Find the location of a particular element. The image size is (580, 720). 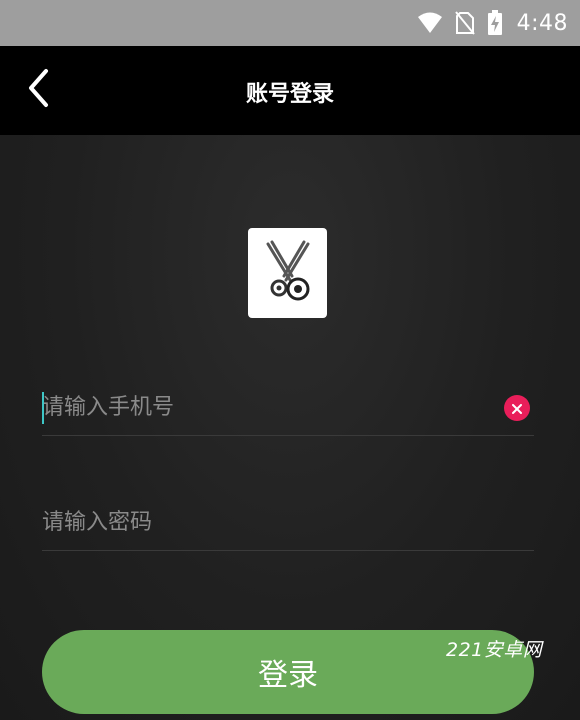

text-cursor is located at coordinates (43, 408).